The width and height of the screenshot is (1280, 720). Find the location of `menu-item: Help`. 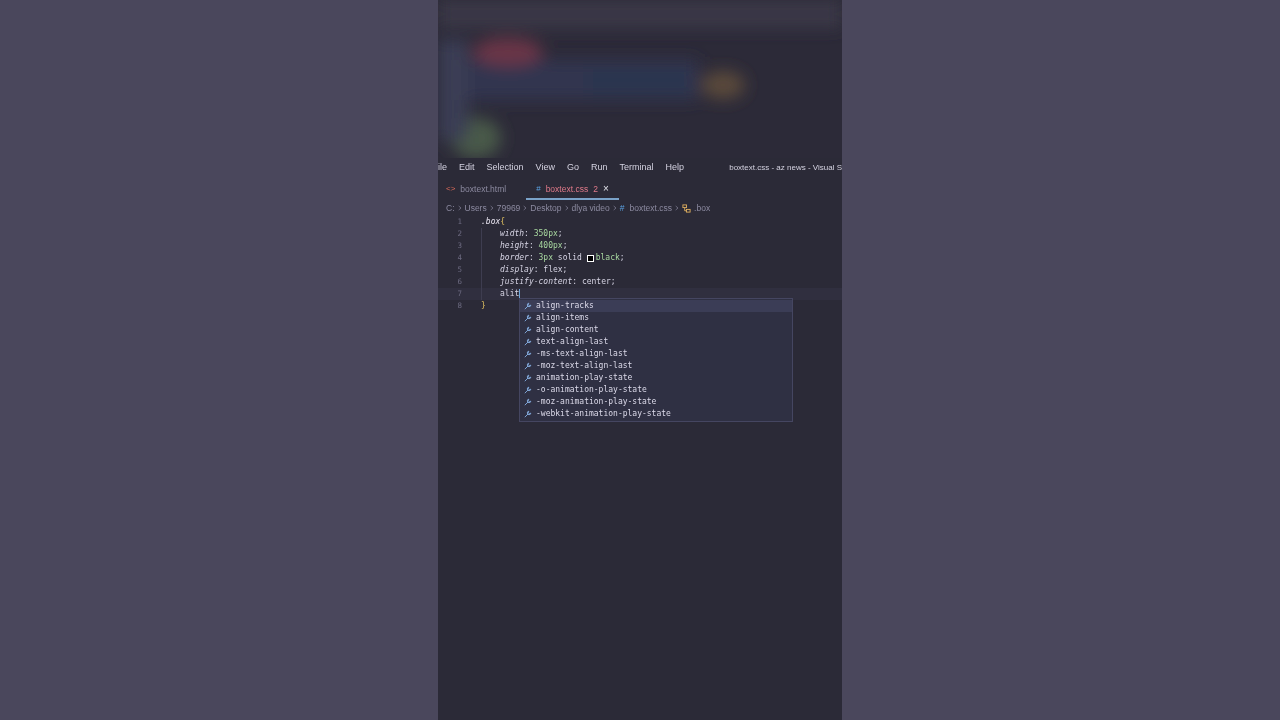

menu-item: Help is located at coordinates (674, 168).